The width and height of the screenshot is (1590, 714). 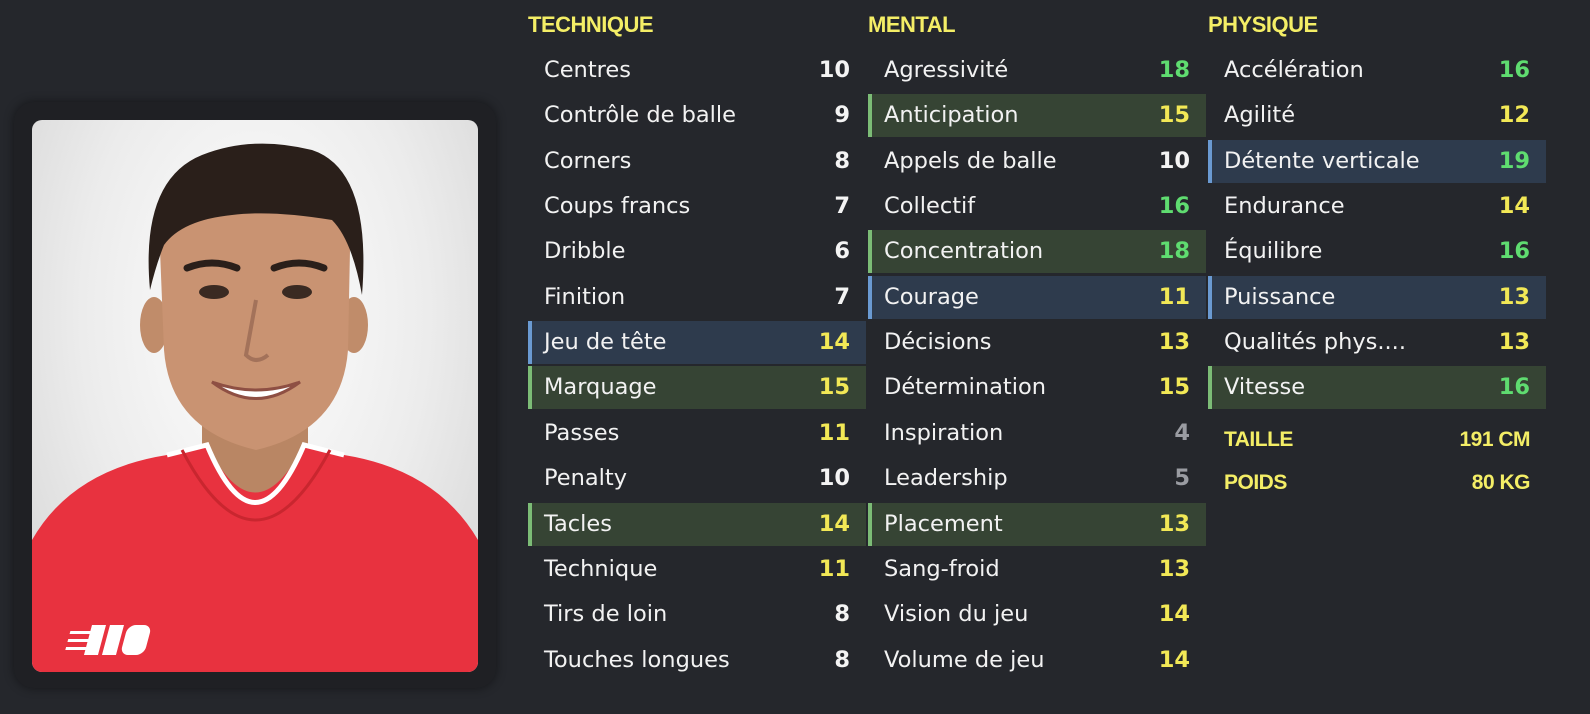 I want to click on attribute-row: Volume de jeu 14, so click(x=1037, y=660).